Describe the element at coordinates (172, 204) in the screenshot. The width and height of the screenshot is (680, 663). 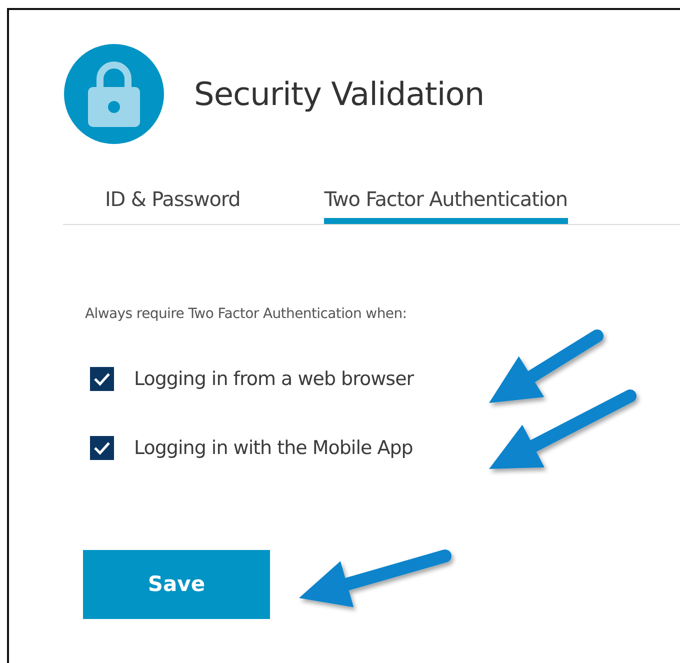
I see `tab: ID & Password` at that location.